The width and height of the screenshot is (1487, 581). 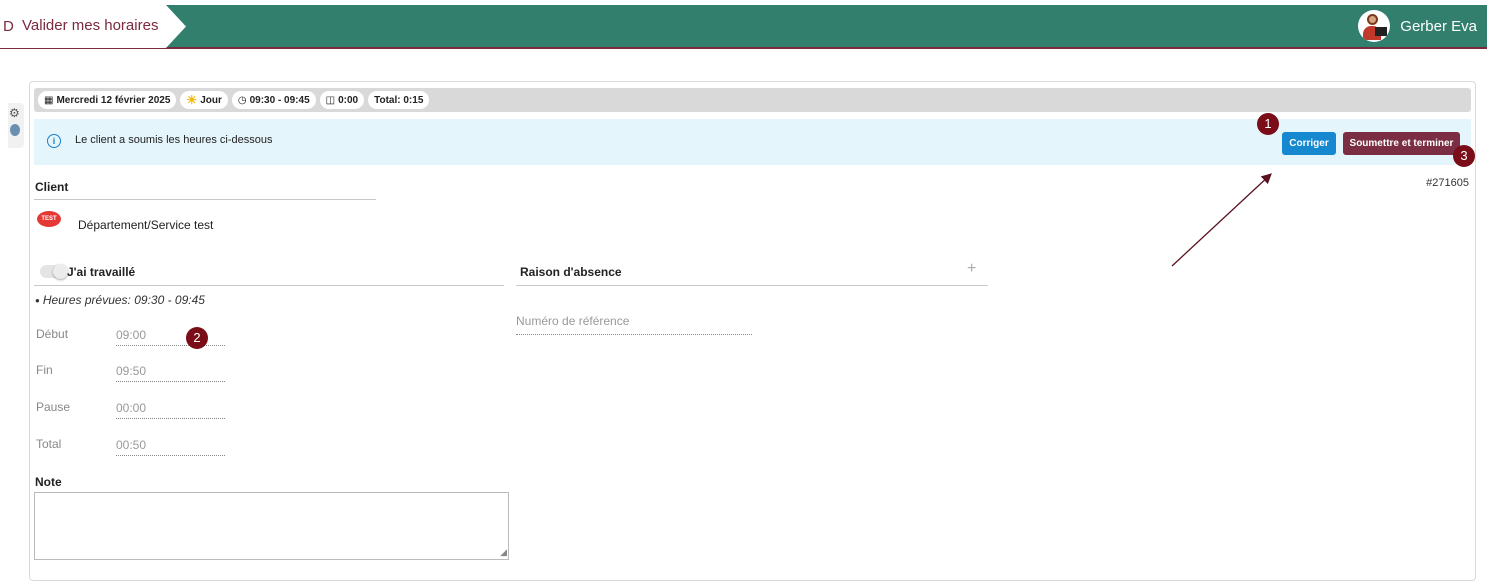 What do you see at coordinates (269, 285) in the screenshot?
I see `worked-divider` at bounding box center [269, 285].